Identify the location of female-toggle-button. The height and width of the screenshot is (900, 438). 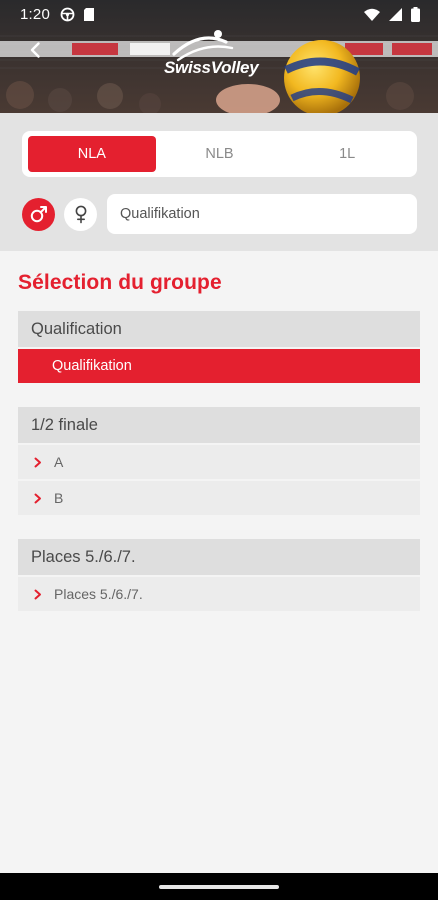
(80, 214).